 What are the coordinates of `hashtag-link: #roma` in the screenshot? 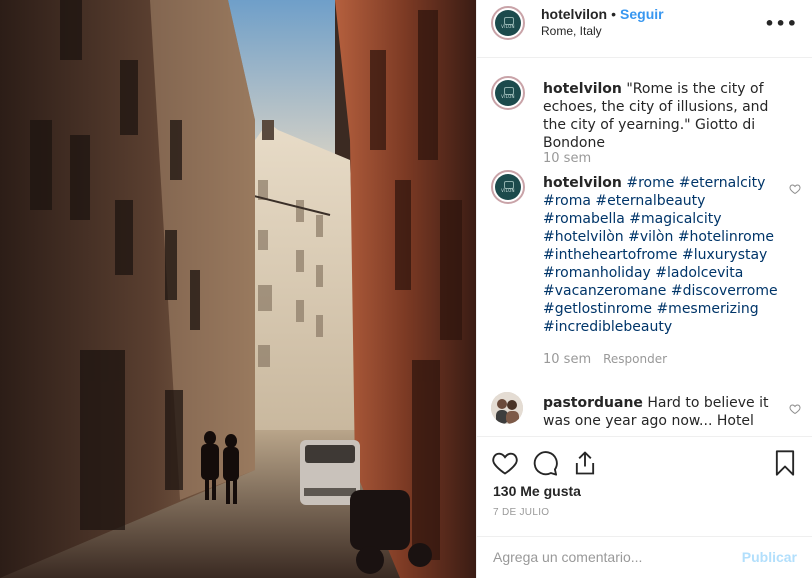 It's located at (567, 201).